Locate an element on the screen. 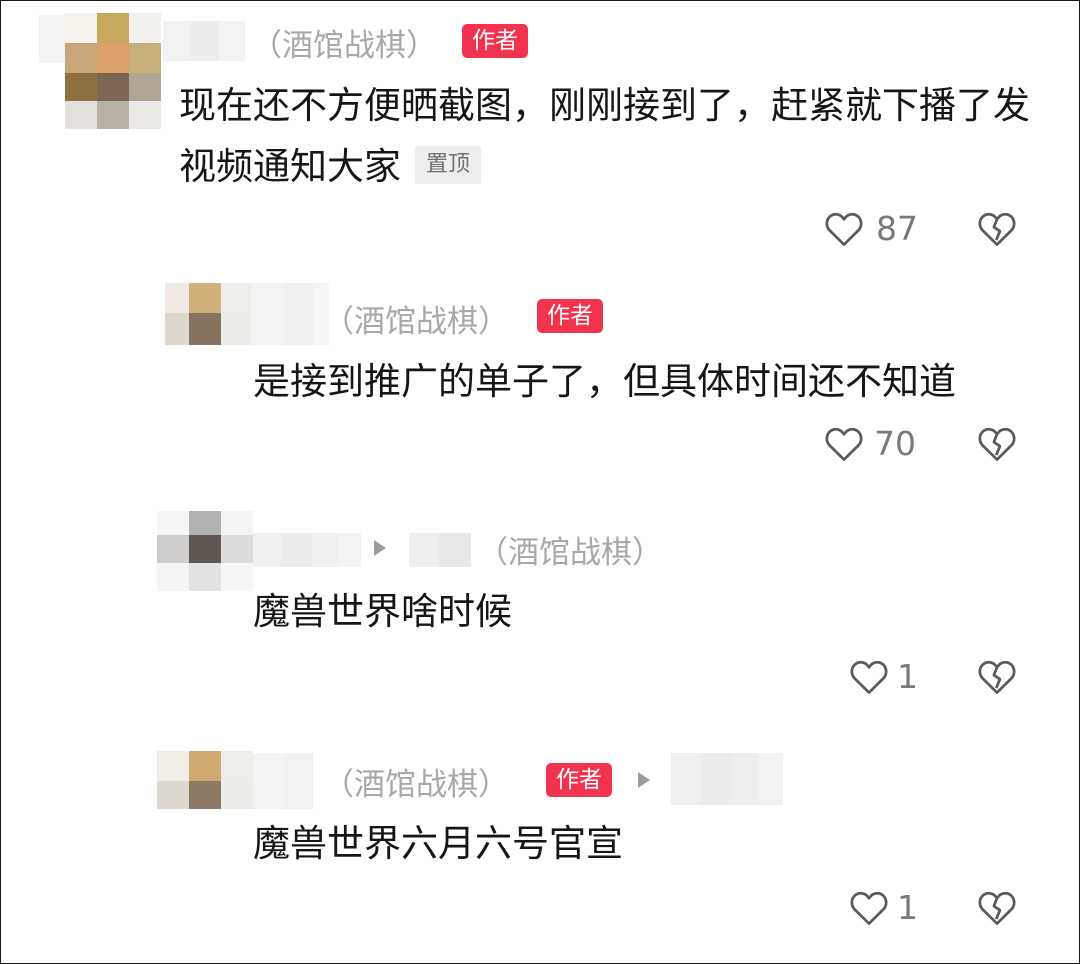 This screenshot has height=964, width=1080. pinned-badge: 置顶 is located at coordinates (448, 165).